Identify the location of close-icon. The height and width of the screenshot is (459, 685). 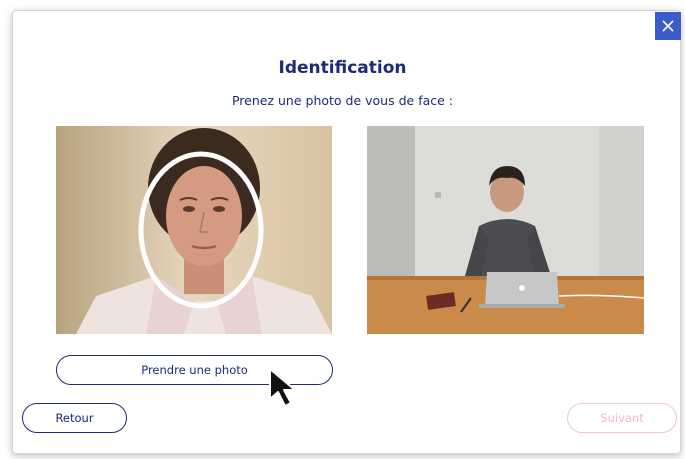
(668, 26).